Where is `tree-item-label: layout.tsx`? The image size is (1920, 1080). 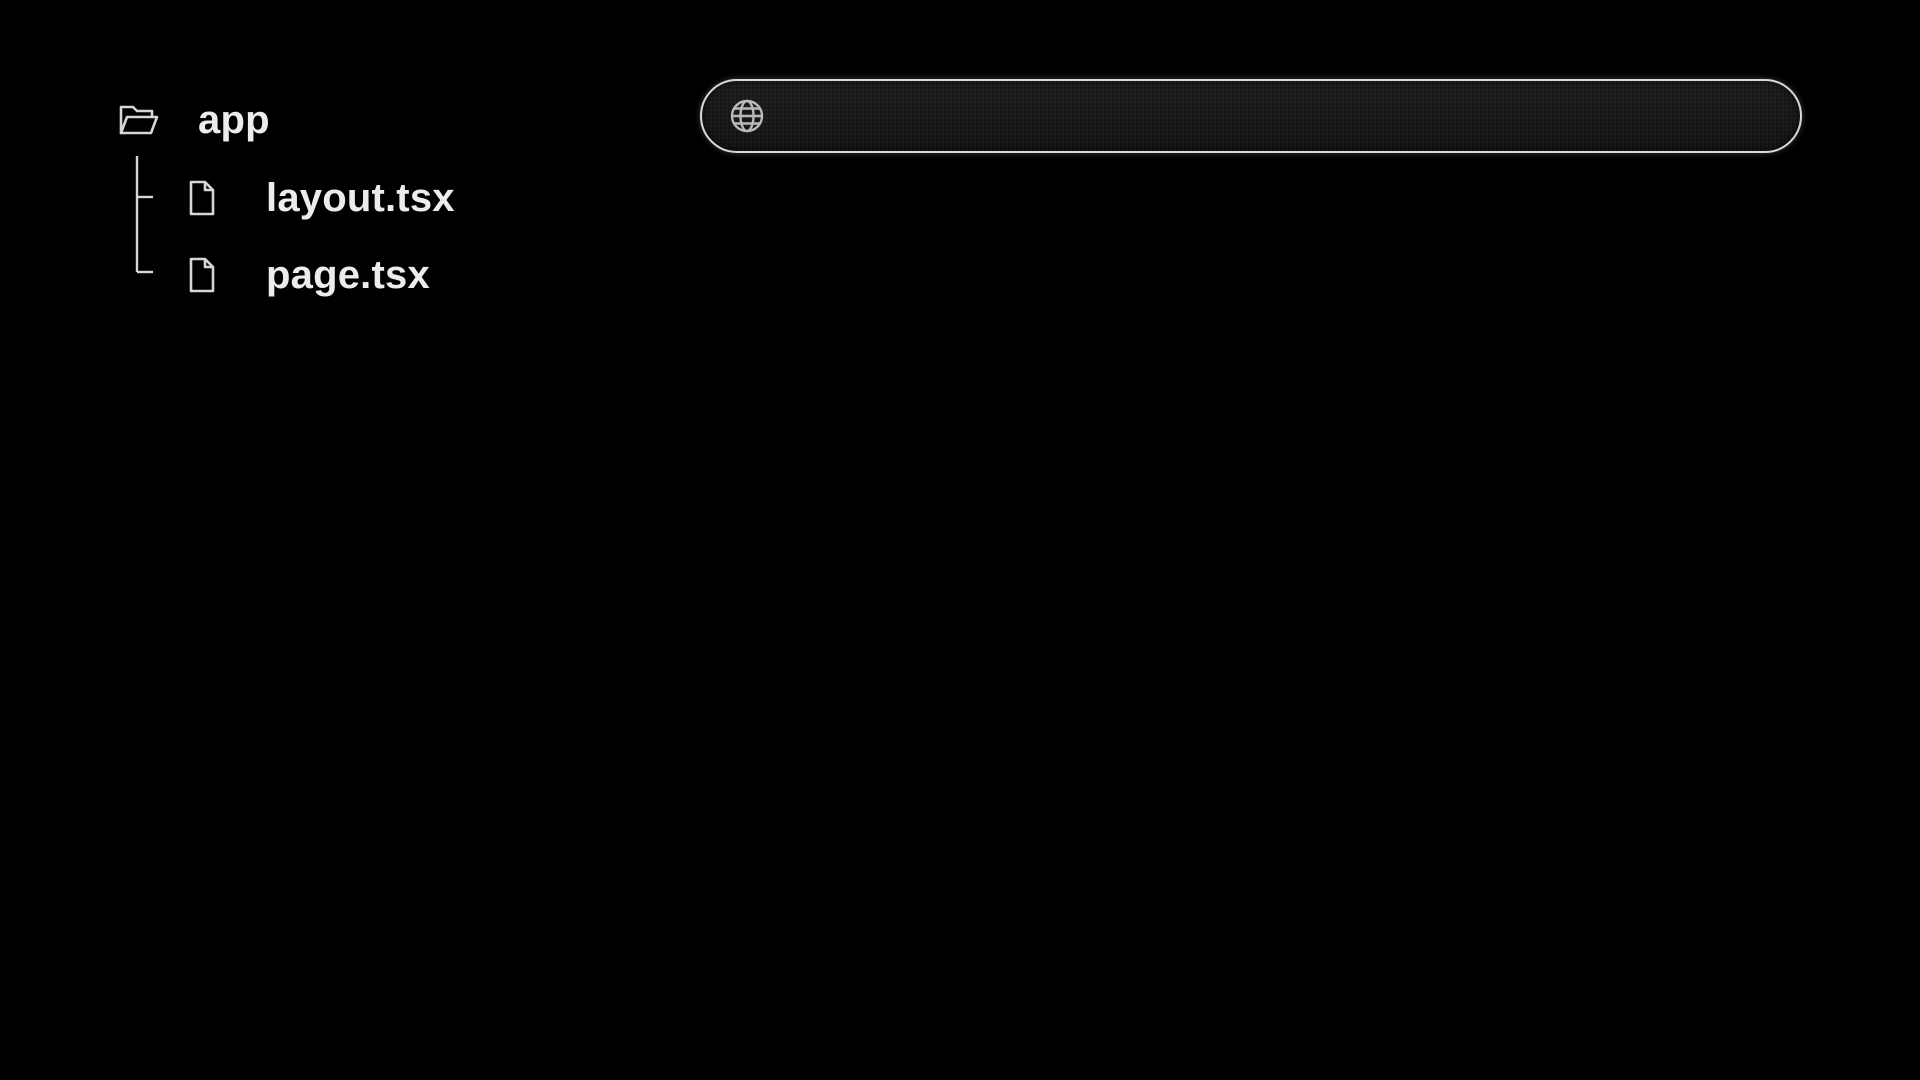
tree-item-label: layout.tsx is located at coordinates (360, 197).